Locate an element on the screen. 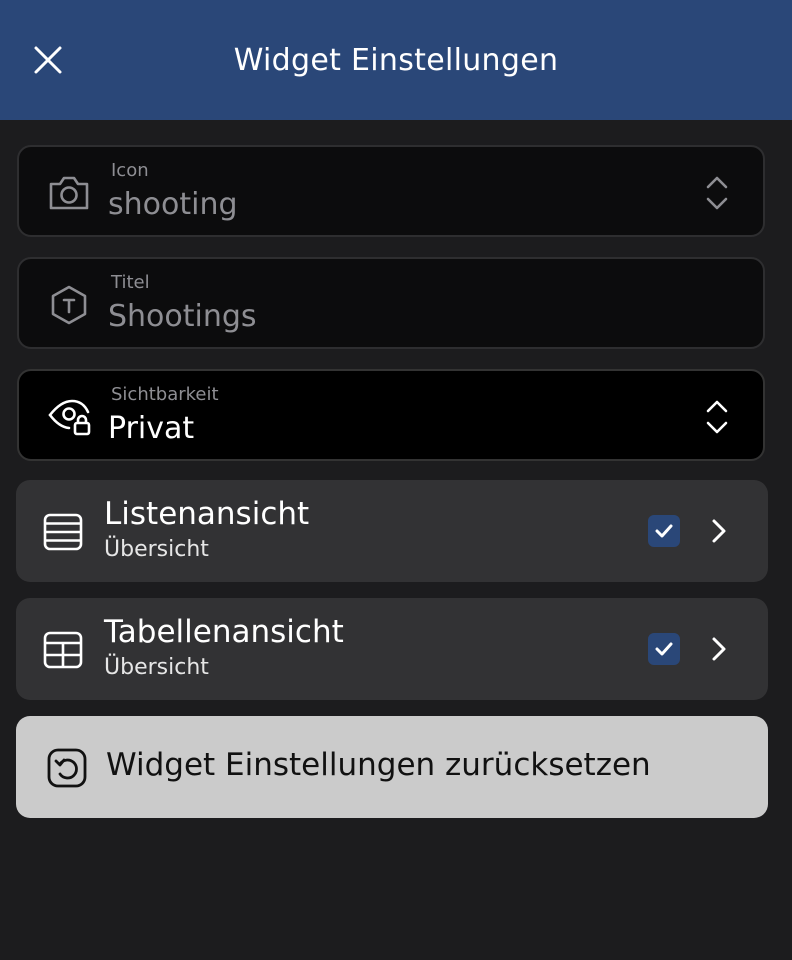 The width and height of the screenshot is (792, 960). table-view-title: Tabellenansicht is located at coordinates (224, 632).